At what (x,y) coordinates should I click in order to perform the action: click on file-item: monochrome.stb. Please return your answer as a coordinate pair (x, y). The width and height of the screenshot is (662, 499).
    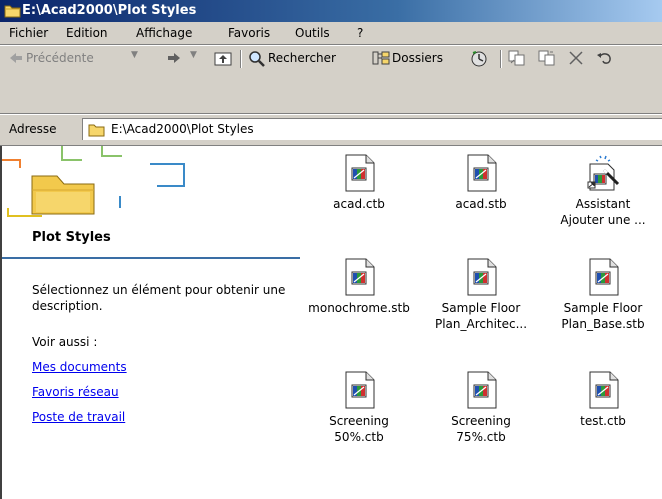
    Looking at the image, I should click on (359, 287).